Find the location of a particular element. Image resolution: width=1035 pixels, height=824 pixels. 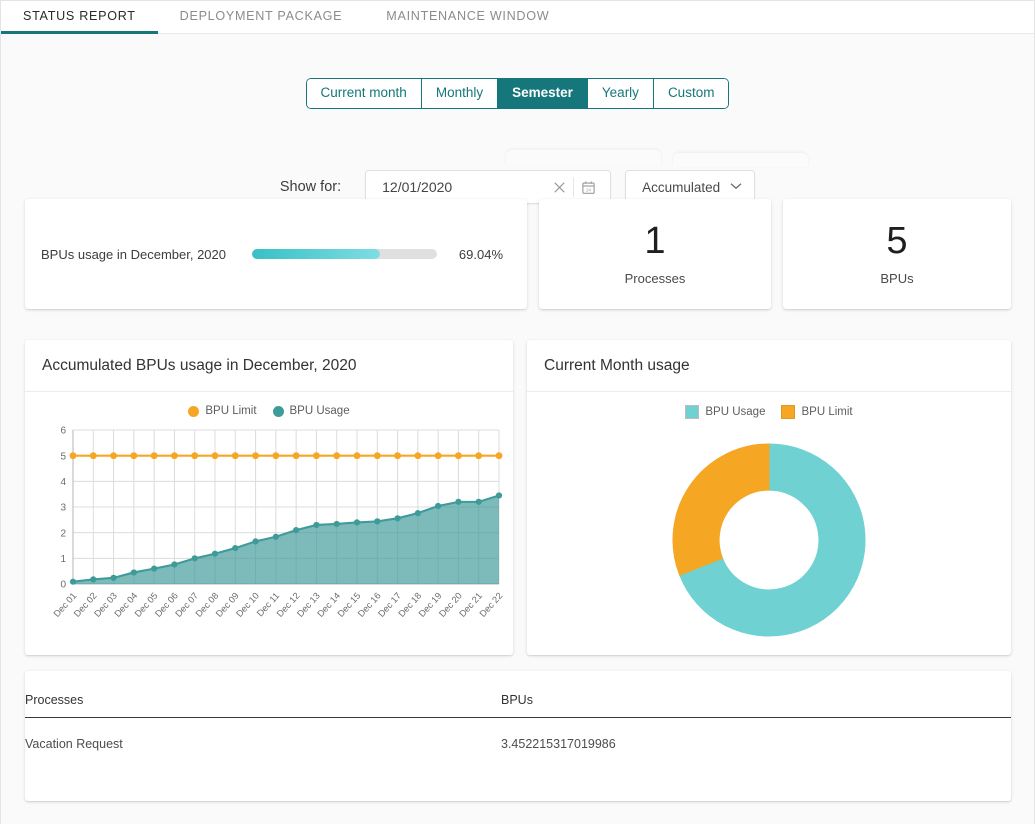

tab-status-report: STATUS REPORT is located at coordinates (79, 17).